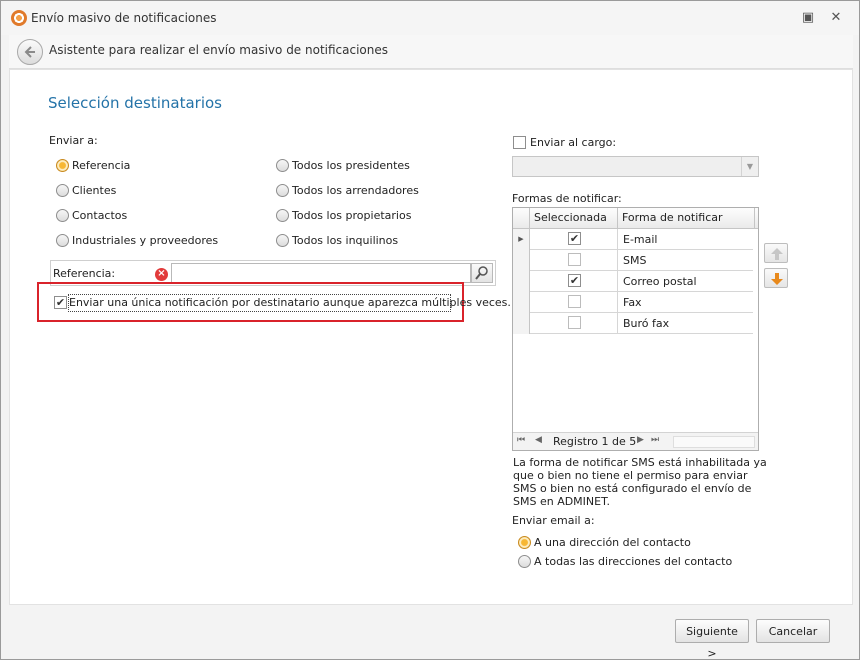 The image size is (860, 665). I want to click on table-row: ✔ Correo postal, so click(633, 281).